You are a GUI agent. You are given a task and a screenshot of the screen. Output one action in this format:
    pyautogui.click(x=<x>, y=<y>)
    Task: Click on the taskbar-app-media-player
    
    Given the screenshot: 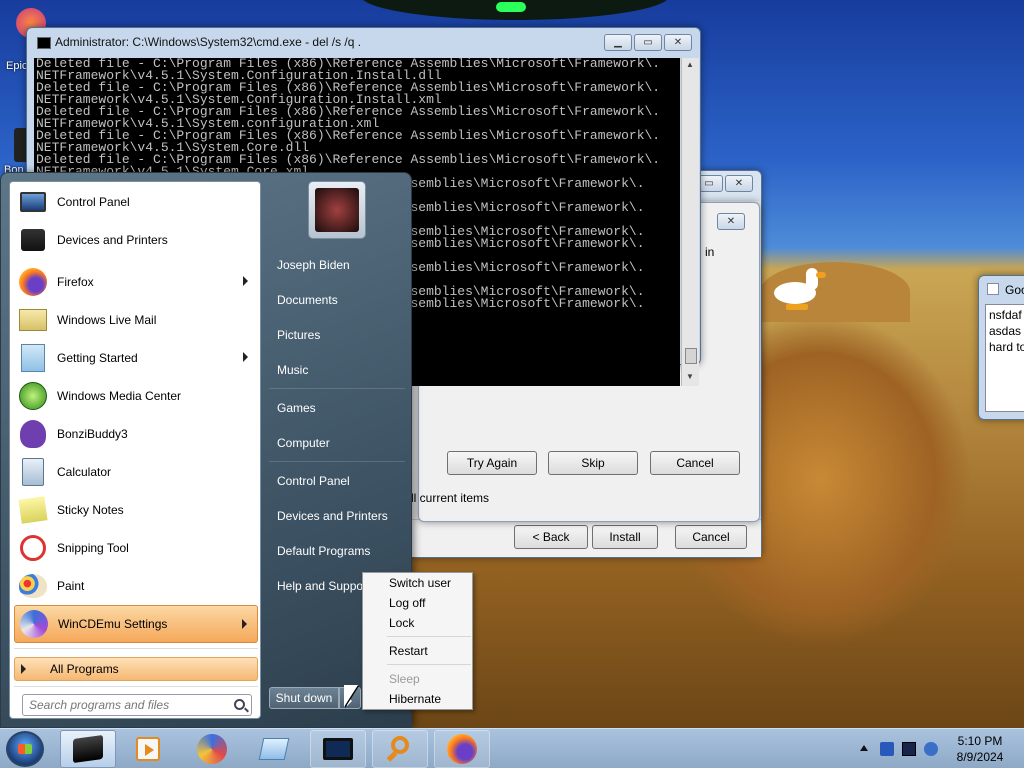 What is the action you would take?
    pyautogui.click(x=148, y=749)
    